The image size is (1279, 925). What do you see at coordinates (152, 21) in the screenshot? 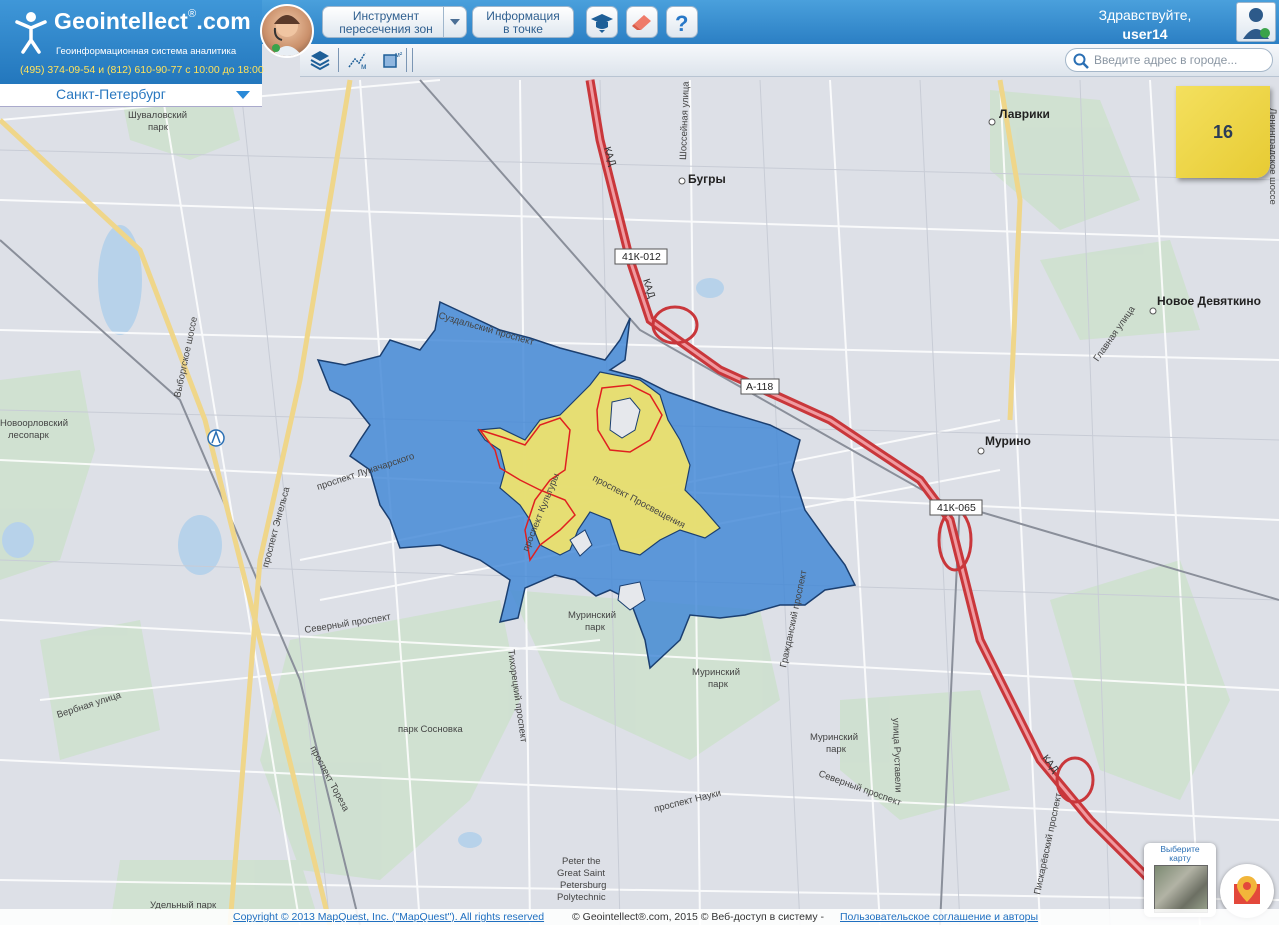
I see `logo-title: Geointellect®.com` at bounding box center [152, 21].